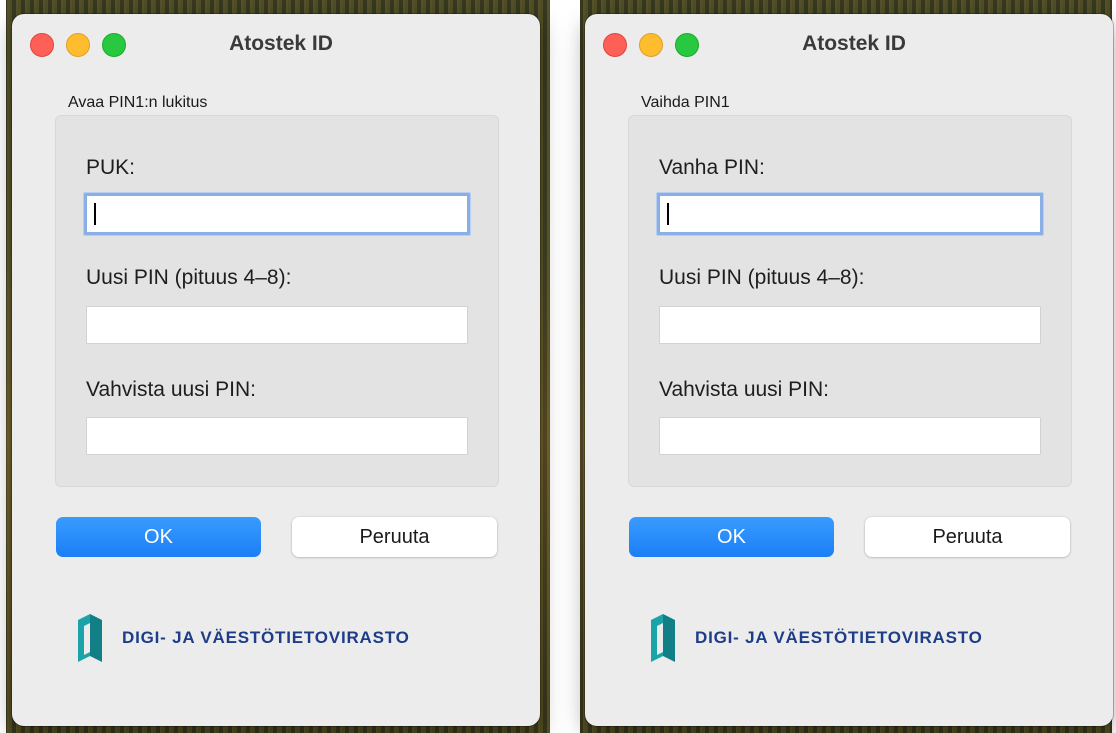 The image size is (1116, 733). Describe the element at coordinates (850, 214) in the screenshot. I see `old-pin-input` at that location.